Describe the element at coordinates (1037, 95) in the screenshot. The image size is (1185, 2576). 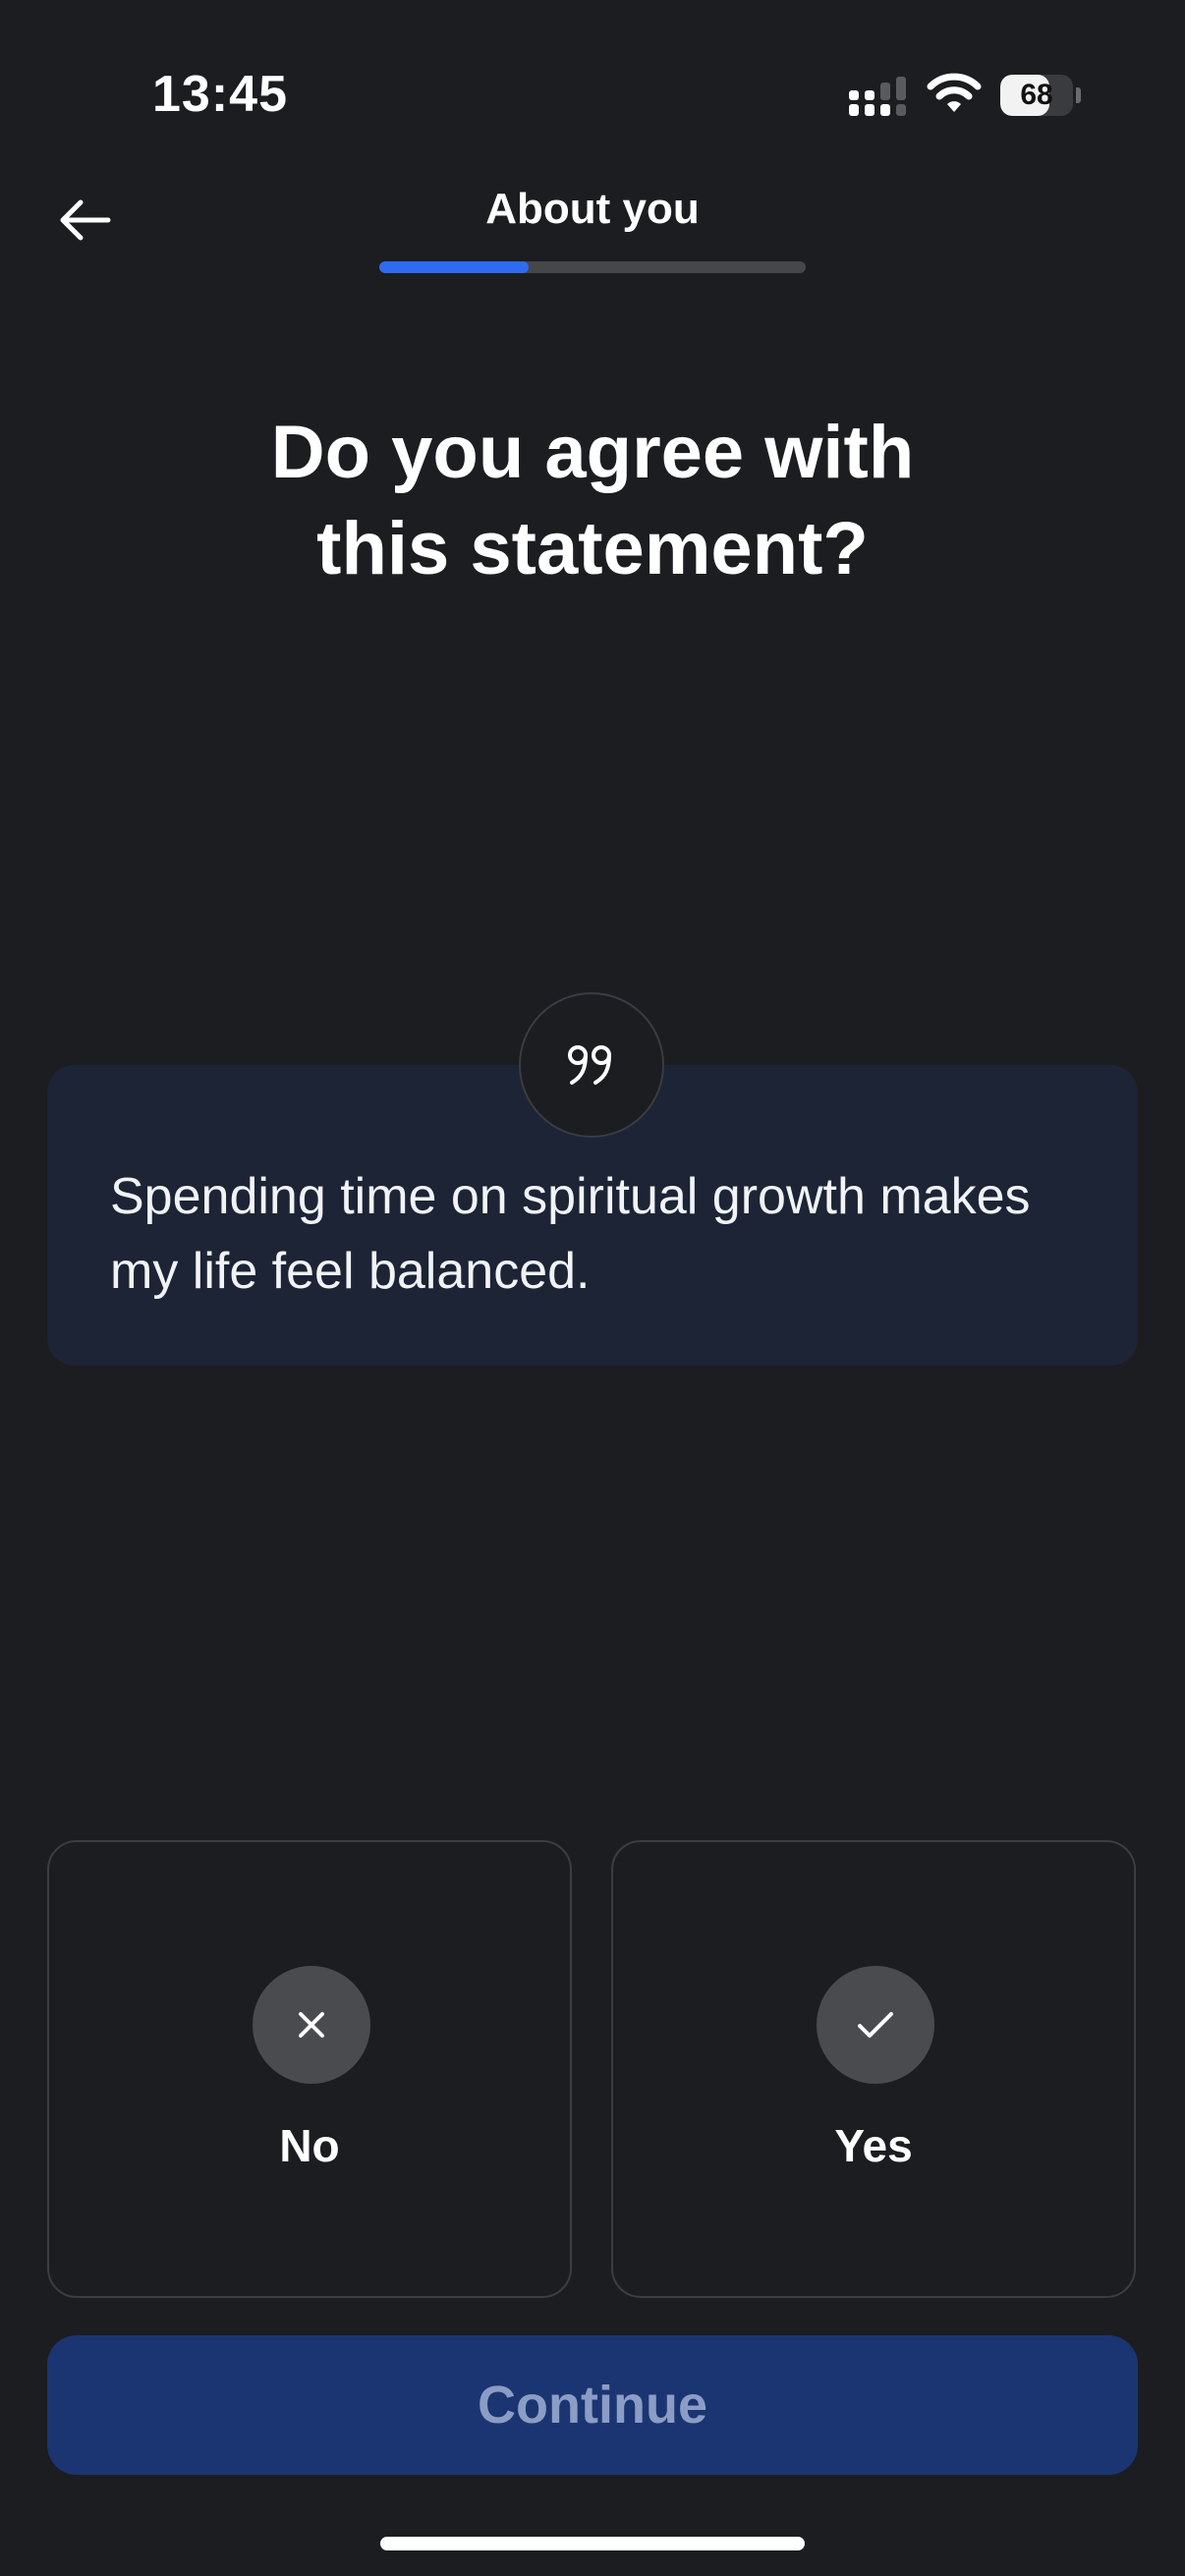
I see `battery-level: 68` at that location.